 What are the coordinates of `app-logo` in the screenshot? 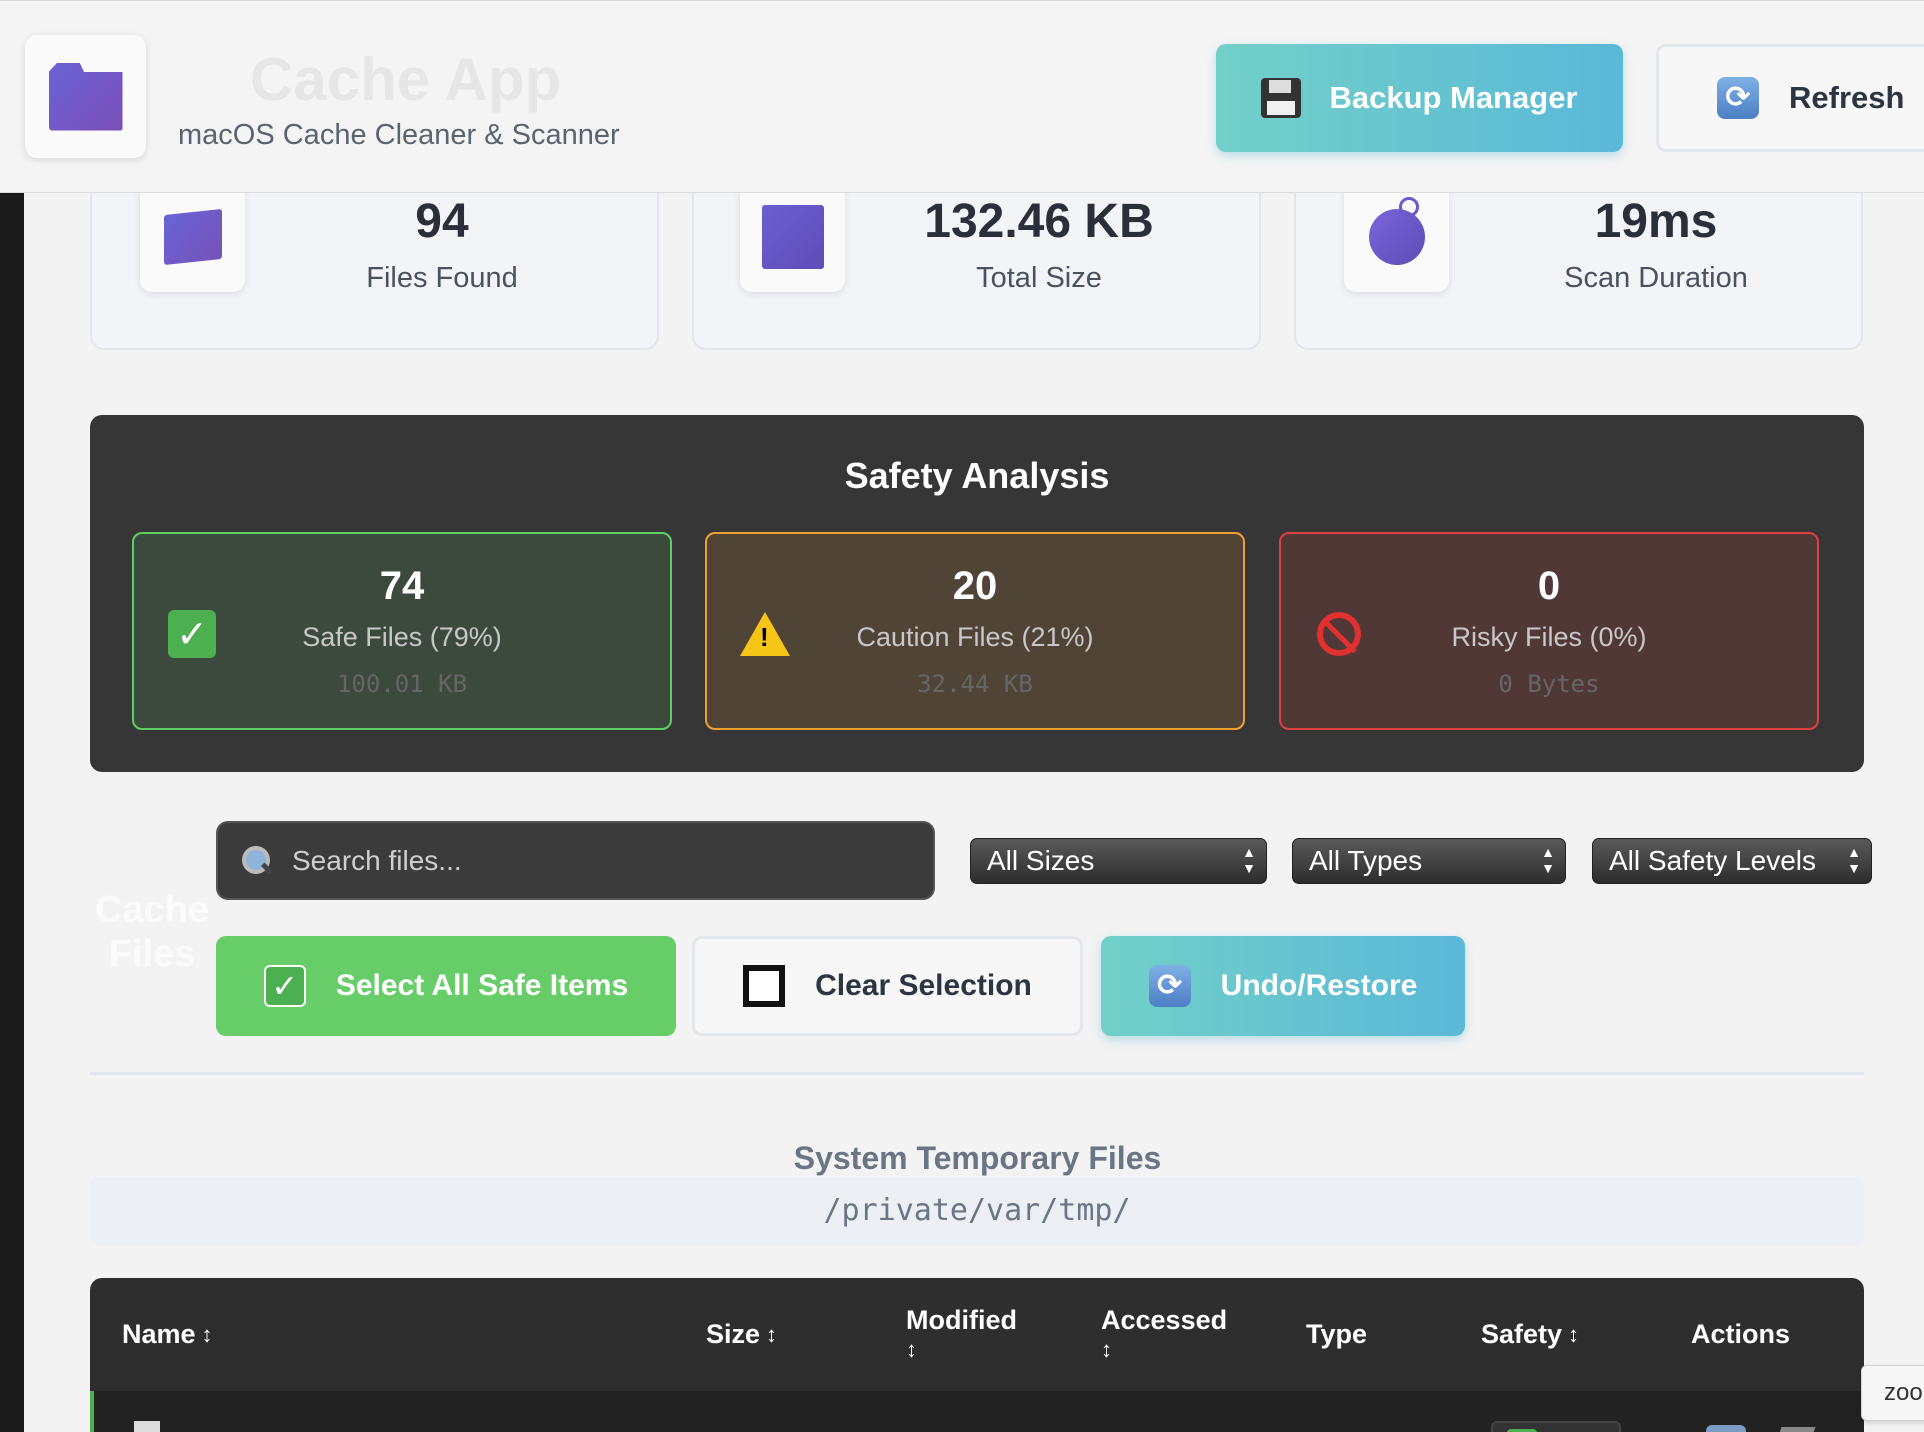 It's located at (85, 96).